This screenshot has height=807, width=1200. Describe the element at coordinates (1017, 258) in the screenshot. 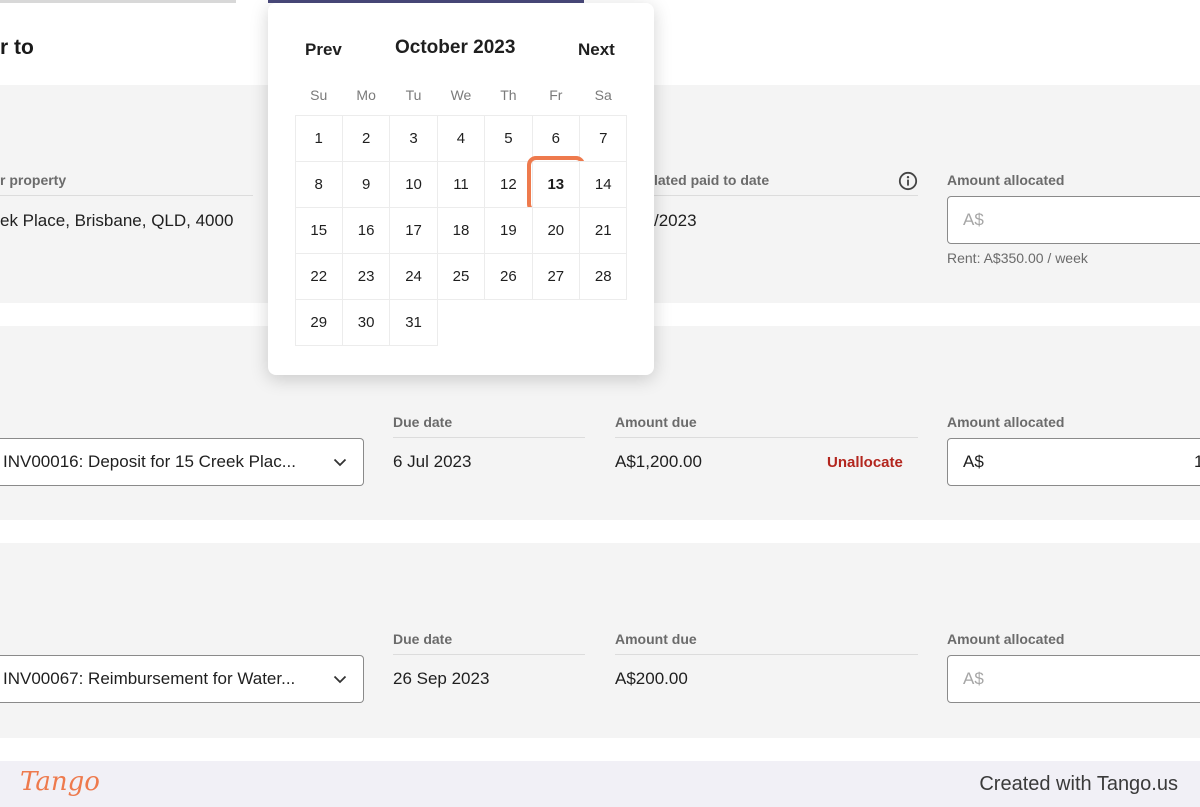

I see `rent-hint: Rent: A$350.00 / week` at that location.